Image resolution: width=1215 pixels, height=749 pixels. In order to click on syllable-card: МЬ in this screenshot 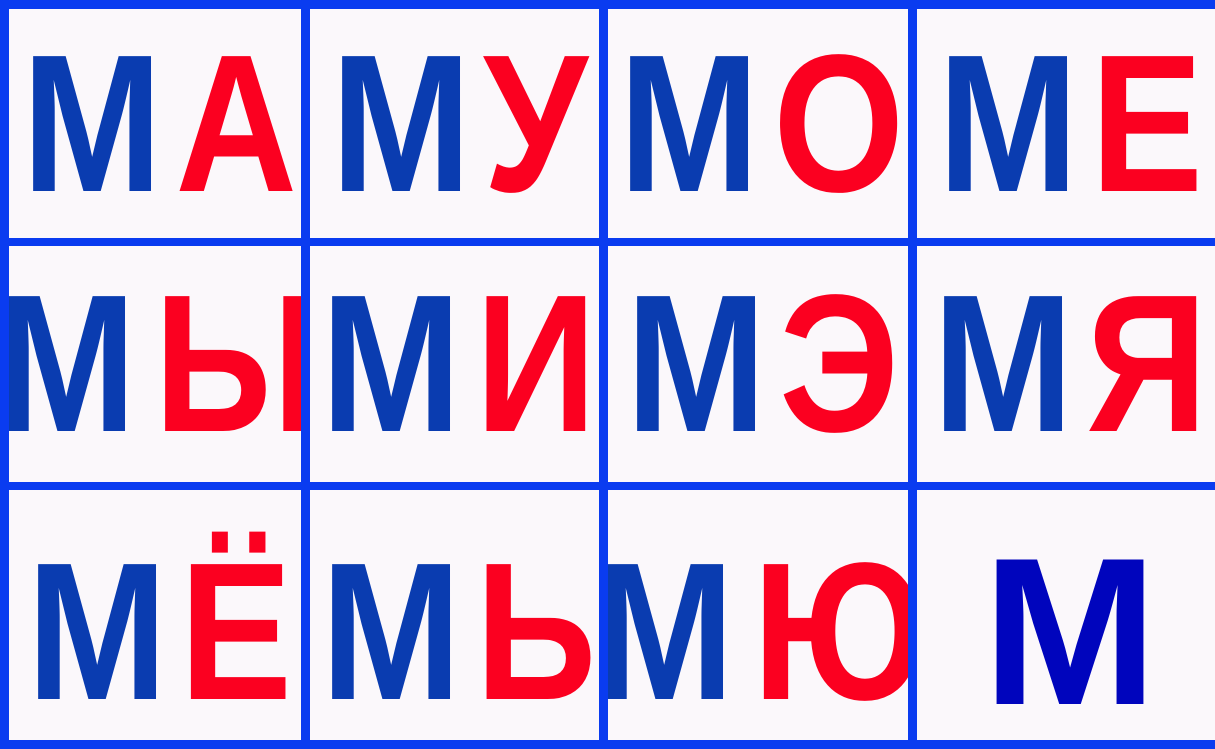, I will do `click(454, 615)`.